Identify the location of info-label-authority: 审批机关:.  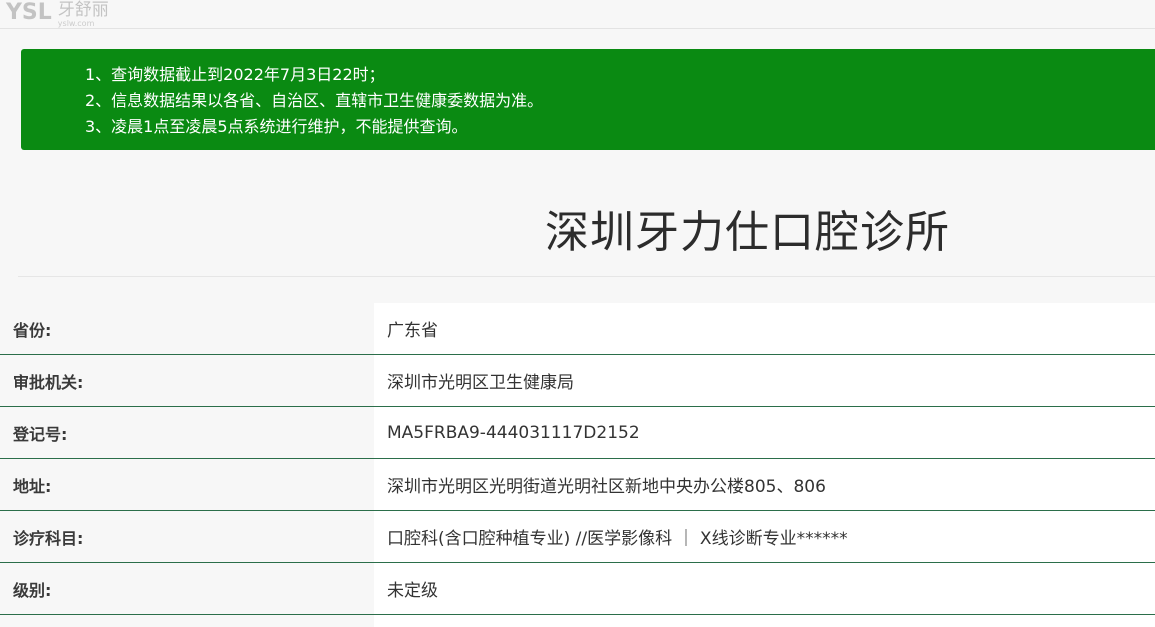
(187, 380).